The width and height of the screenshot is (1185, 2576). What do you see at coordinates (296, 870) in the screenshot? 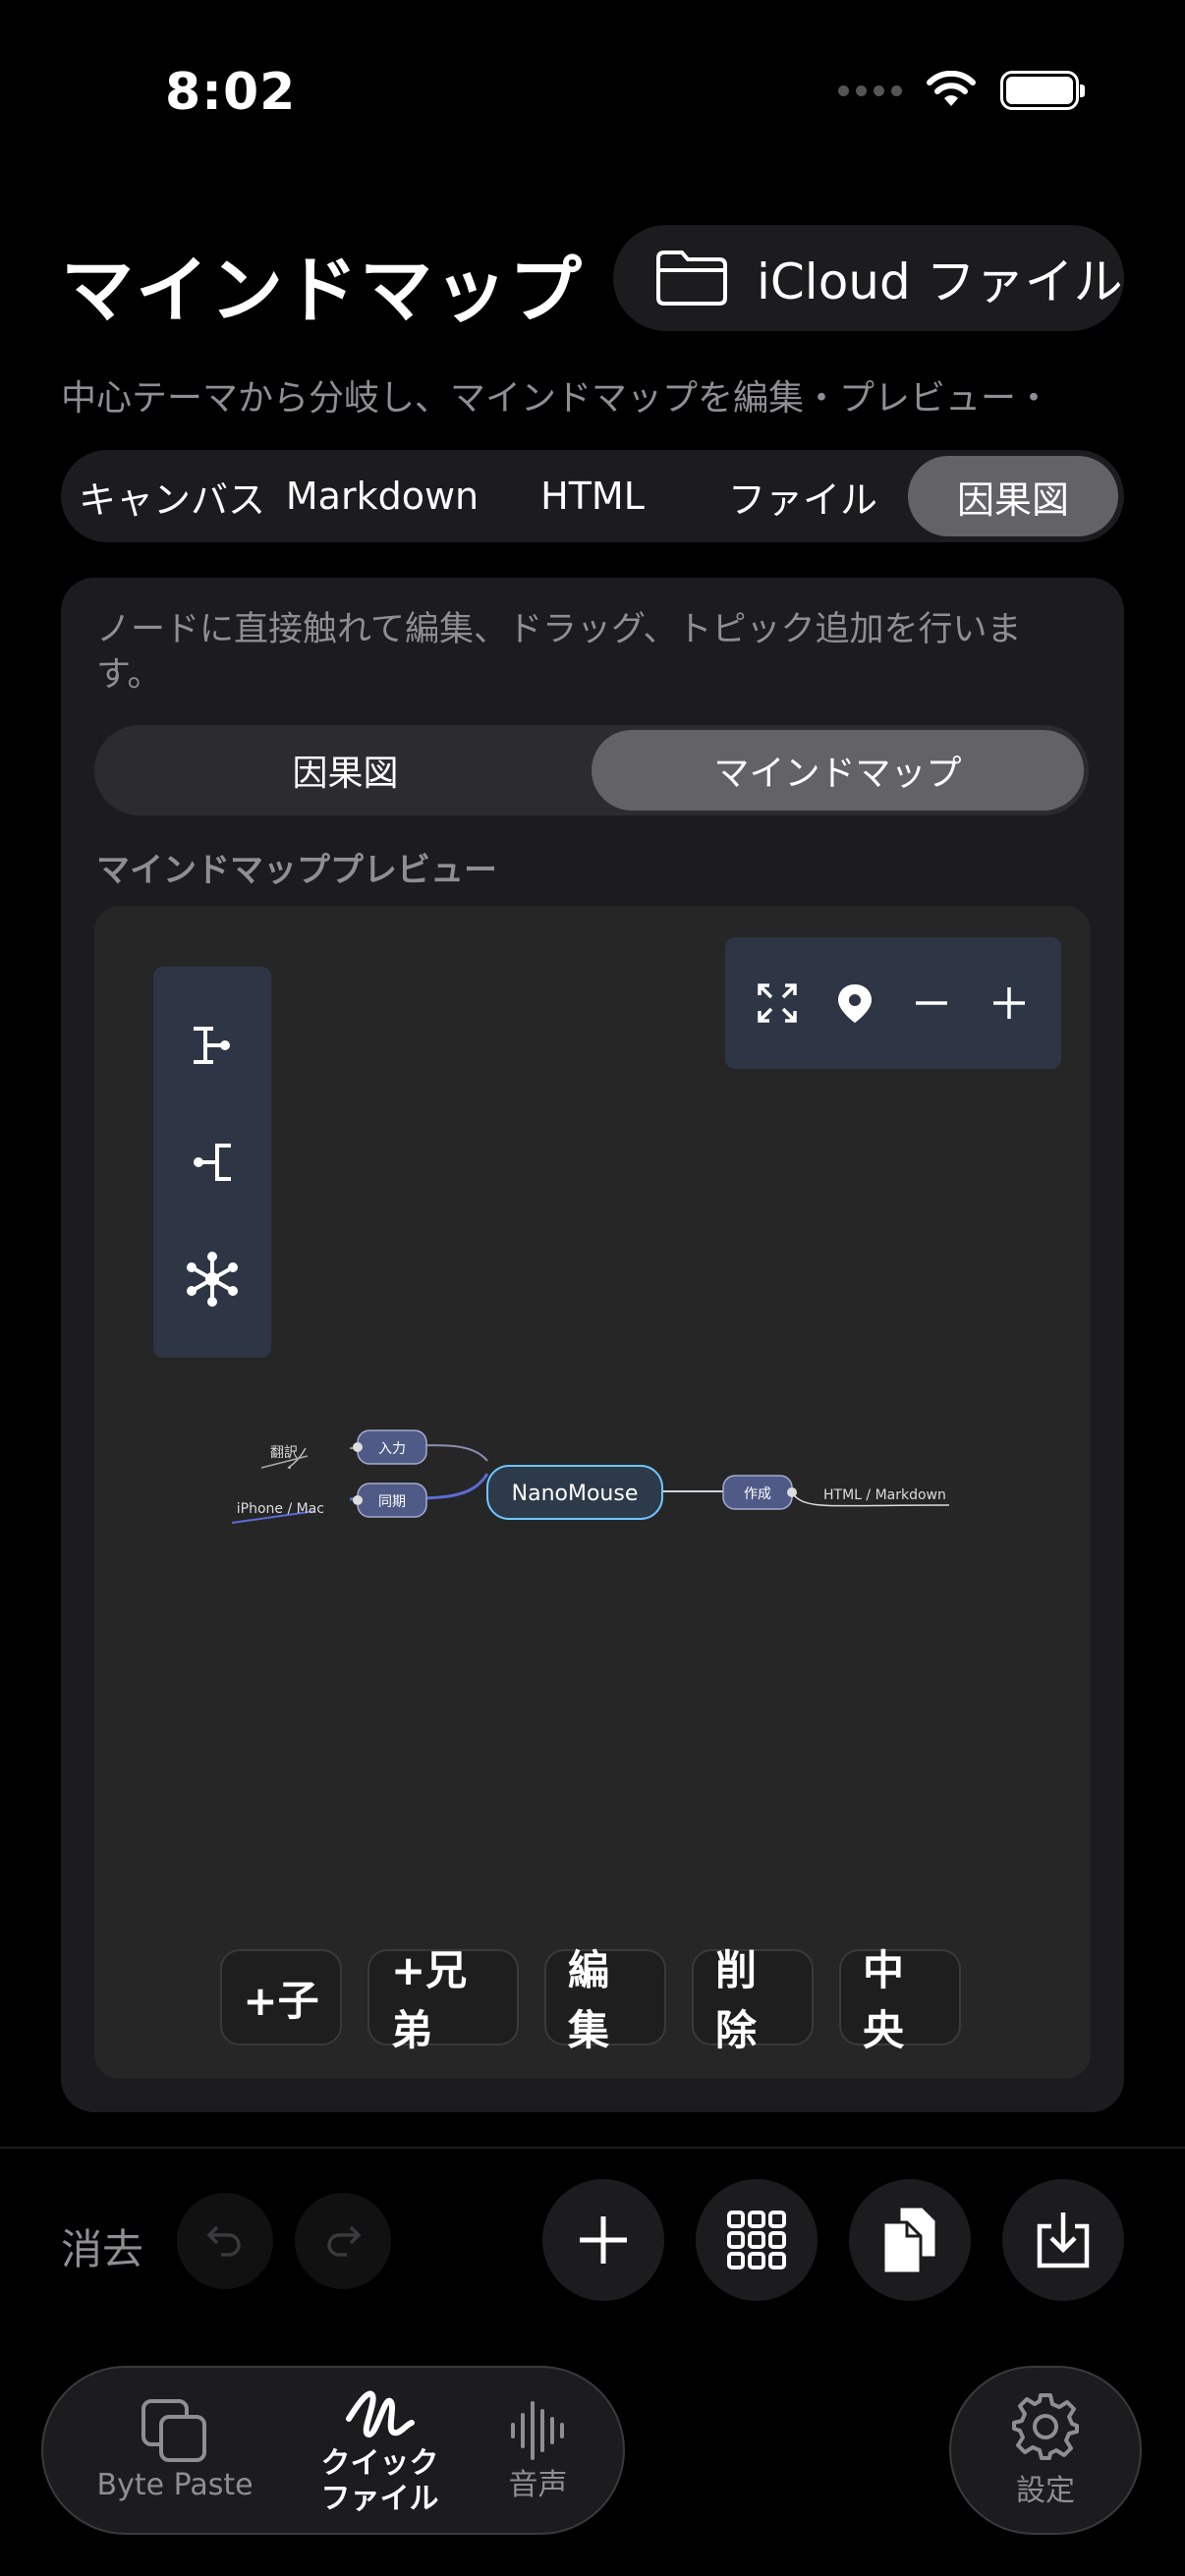
I see `preview-label: マインドマッププレビュー` at bounding box center [296, 870].